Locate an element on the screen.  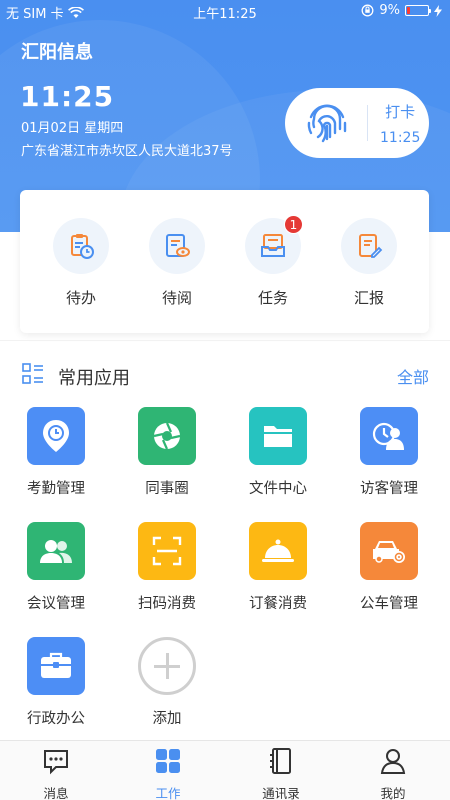
people-icon is located at coordinates (56, 551).